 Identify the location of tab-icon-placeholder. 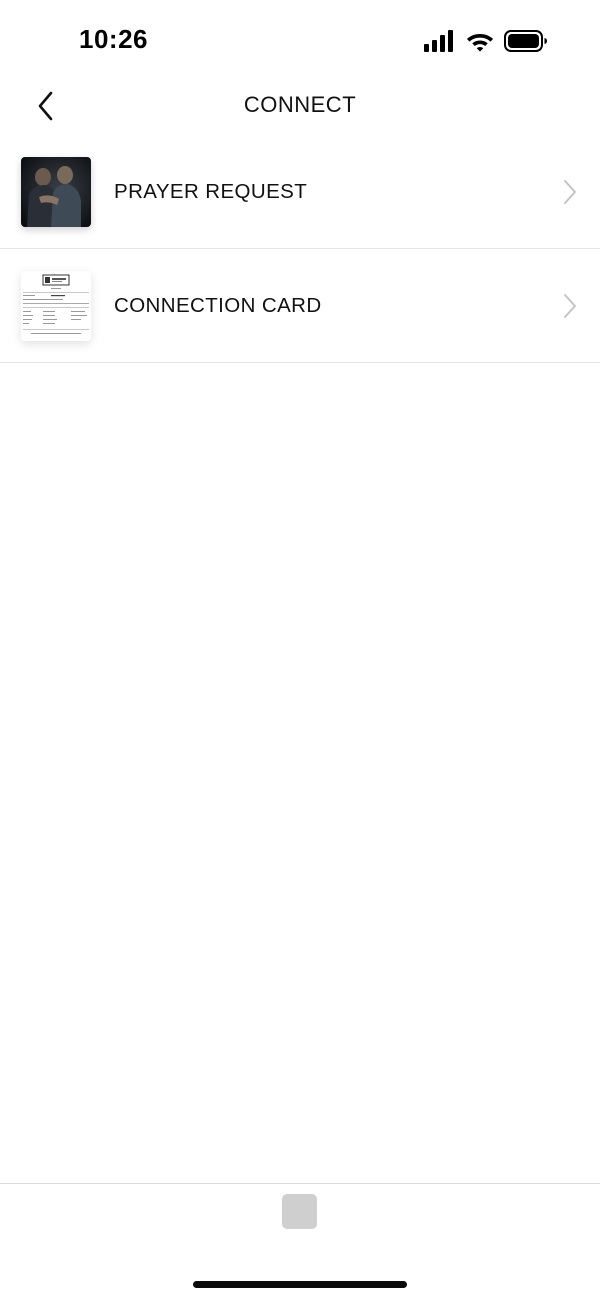
(299, 1211).